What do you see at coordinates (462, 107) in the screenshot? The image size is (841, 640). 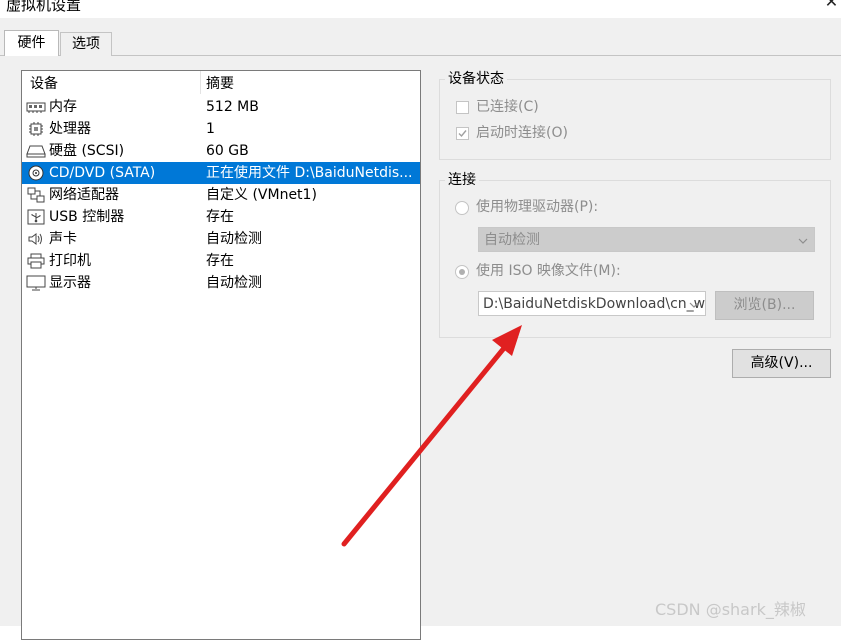 I see `connected-checkbox` at bounding box center [462, 107].